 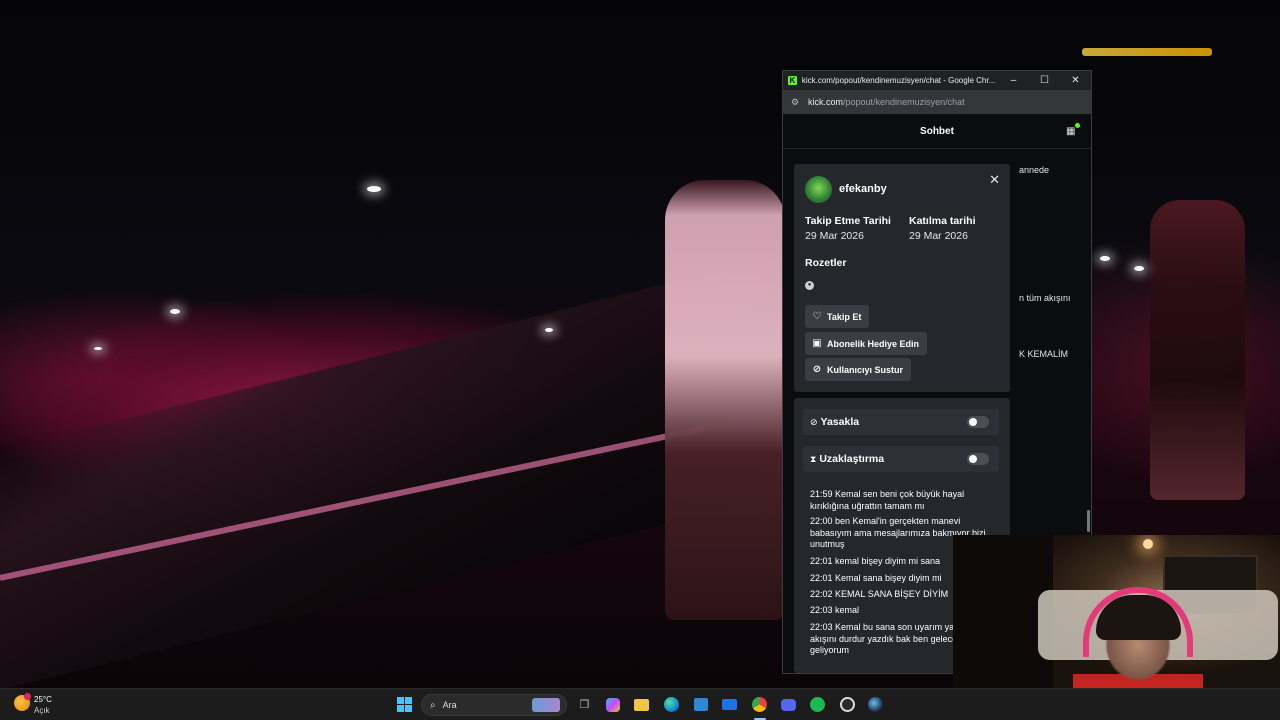 I want to click on minimize-button: –, so click(x=1013, y=80).